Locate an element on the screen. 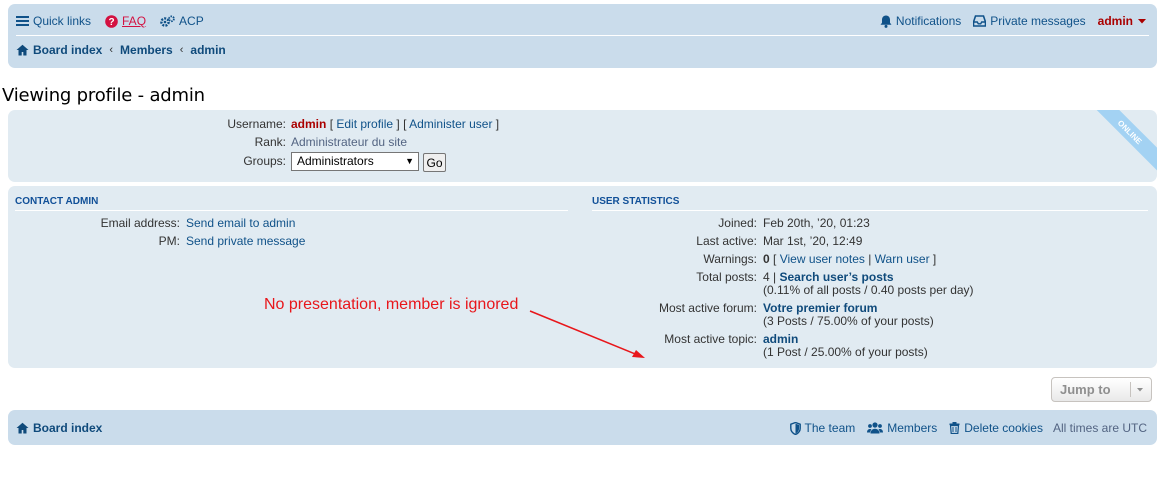 The height and width of the screenshot is (500, 1161). contact-heading: CONTACT ADMIN is located at coordinates (57, 201).